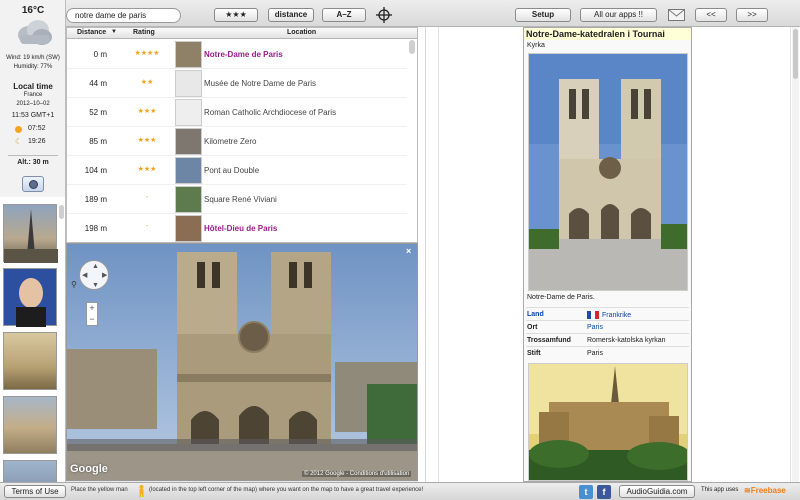 Image resolution: width=800 pixels, height=500 pixels. I want to click on header-location: Location, so click(301, 32).